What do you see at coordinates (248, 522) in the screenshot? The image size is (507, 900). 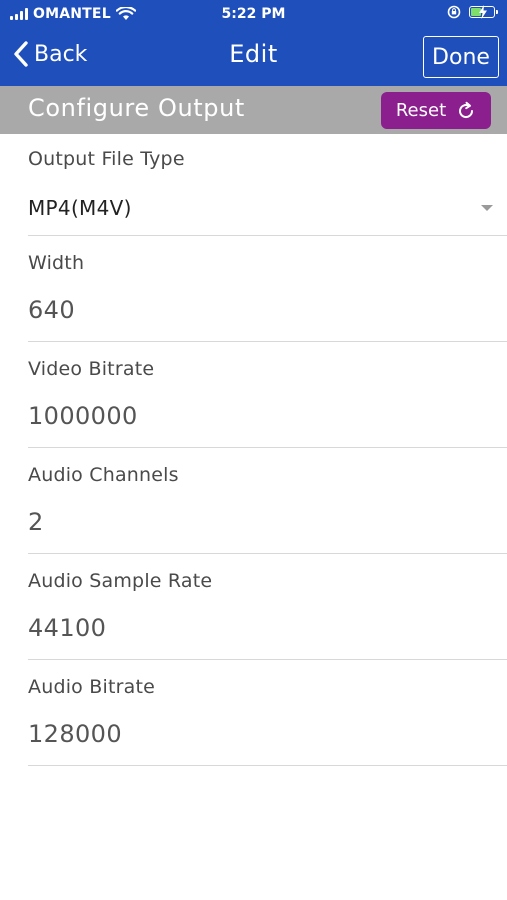 I see `audio-channels-input` at bounding box center [248, 522].